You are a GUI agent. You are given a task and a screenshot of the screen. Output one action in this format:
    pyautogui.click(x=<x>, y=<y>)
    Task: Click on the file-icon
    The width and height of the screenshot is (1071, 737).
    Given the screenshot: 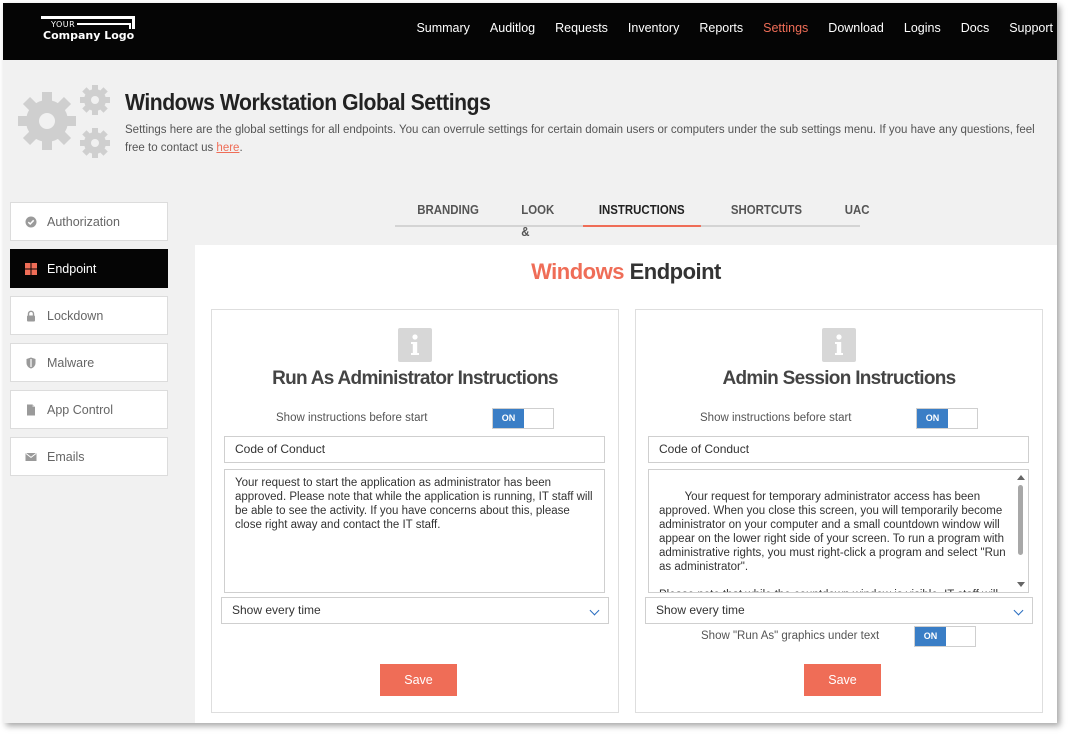 What is the action you would take?
    pyautogui.click(x=31, y=410)
    